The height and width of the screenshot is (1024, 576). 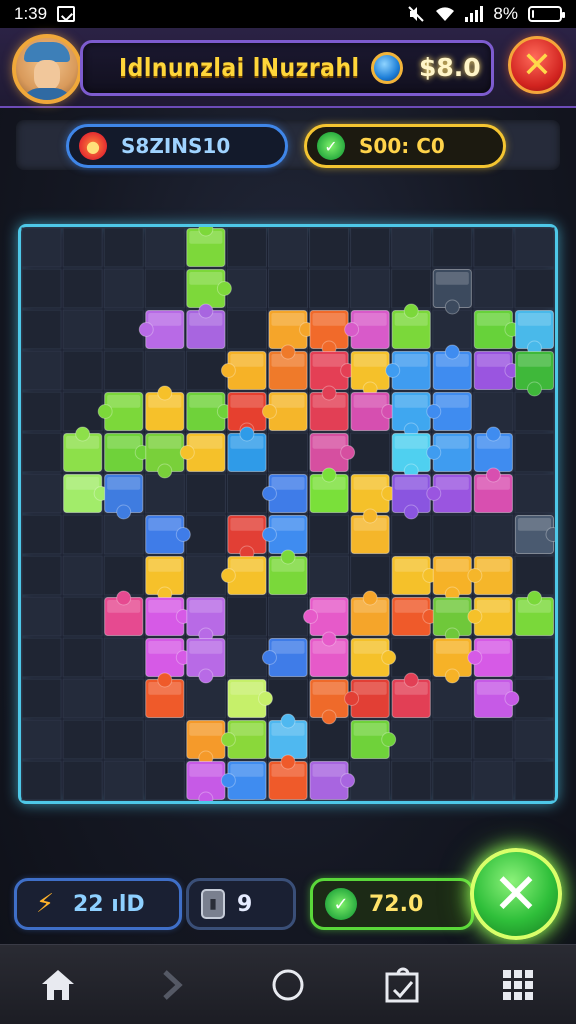 I want to click on player-avatar, so click(x=47, y=69).